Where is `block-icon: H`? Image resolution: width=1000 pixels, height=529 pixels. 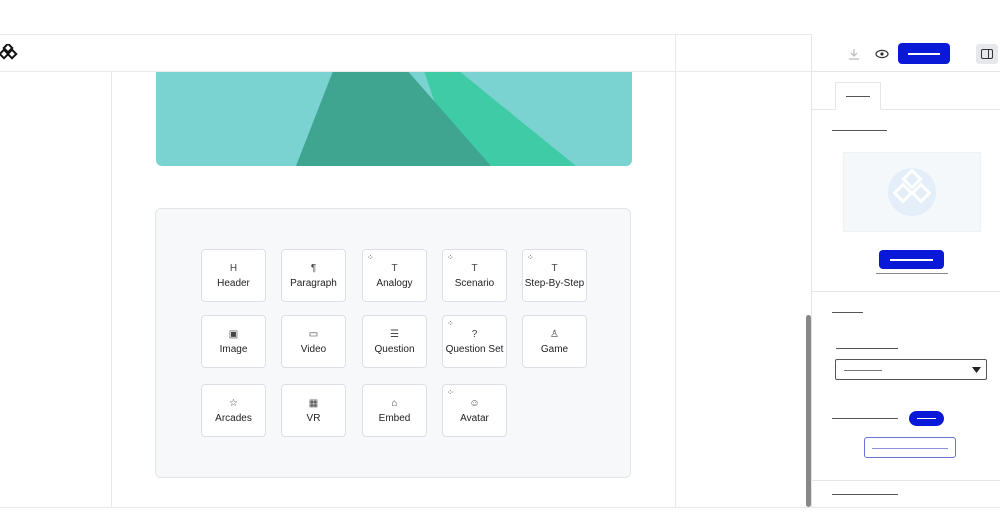
block-icon: H is located at coordinates (233, 268).